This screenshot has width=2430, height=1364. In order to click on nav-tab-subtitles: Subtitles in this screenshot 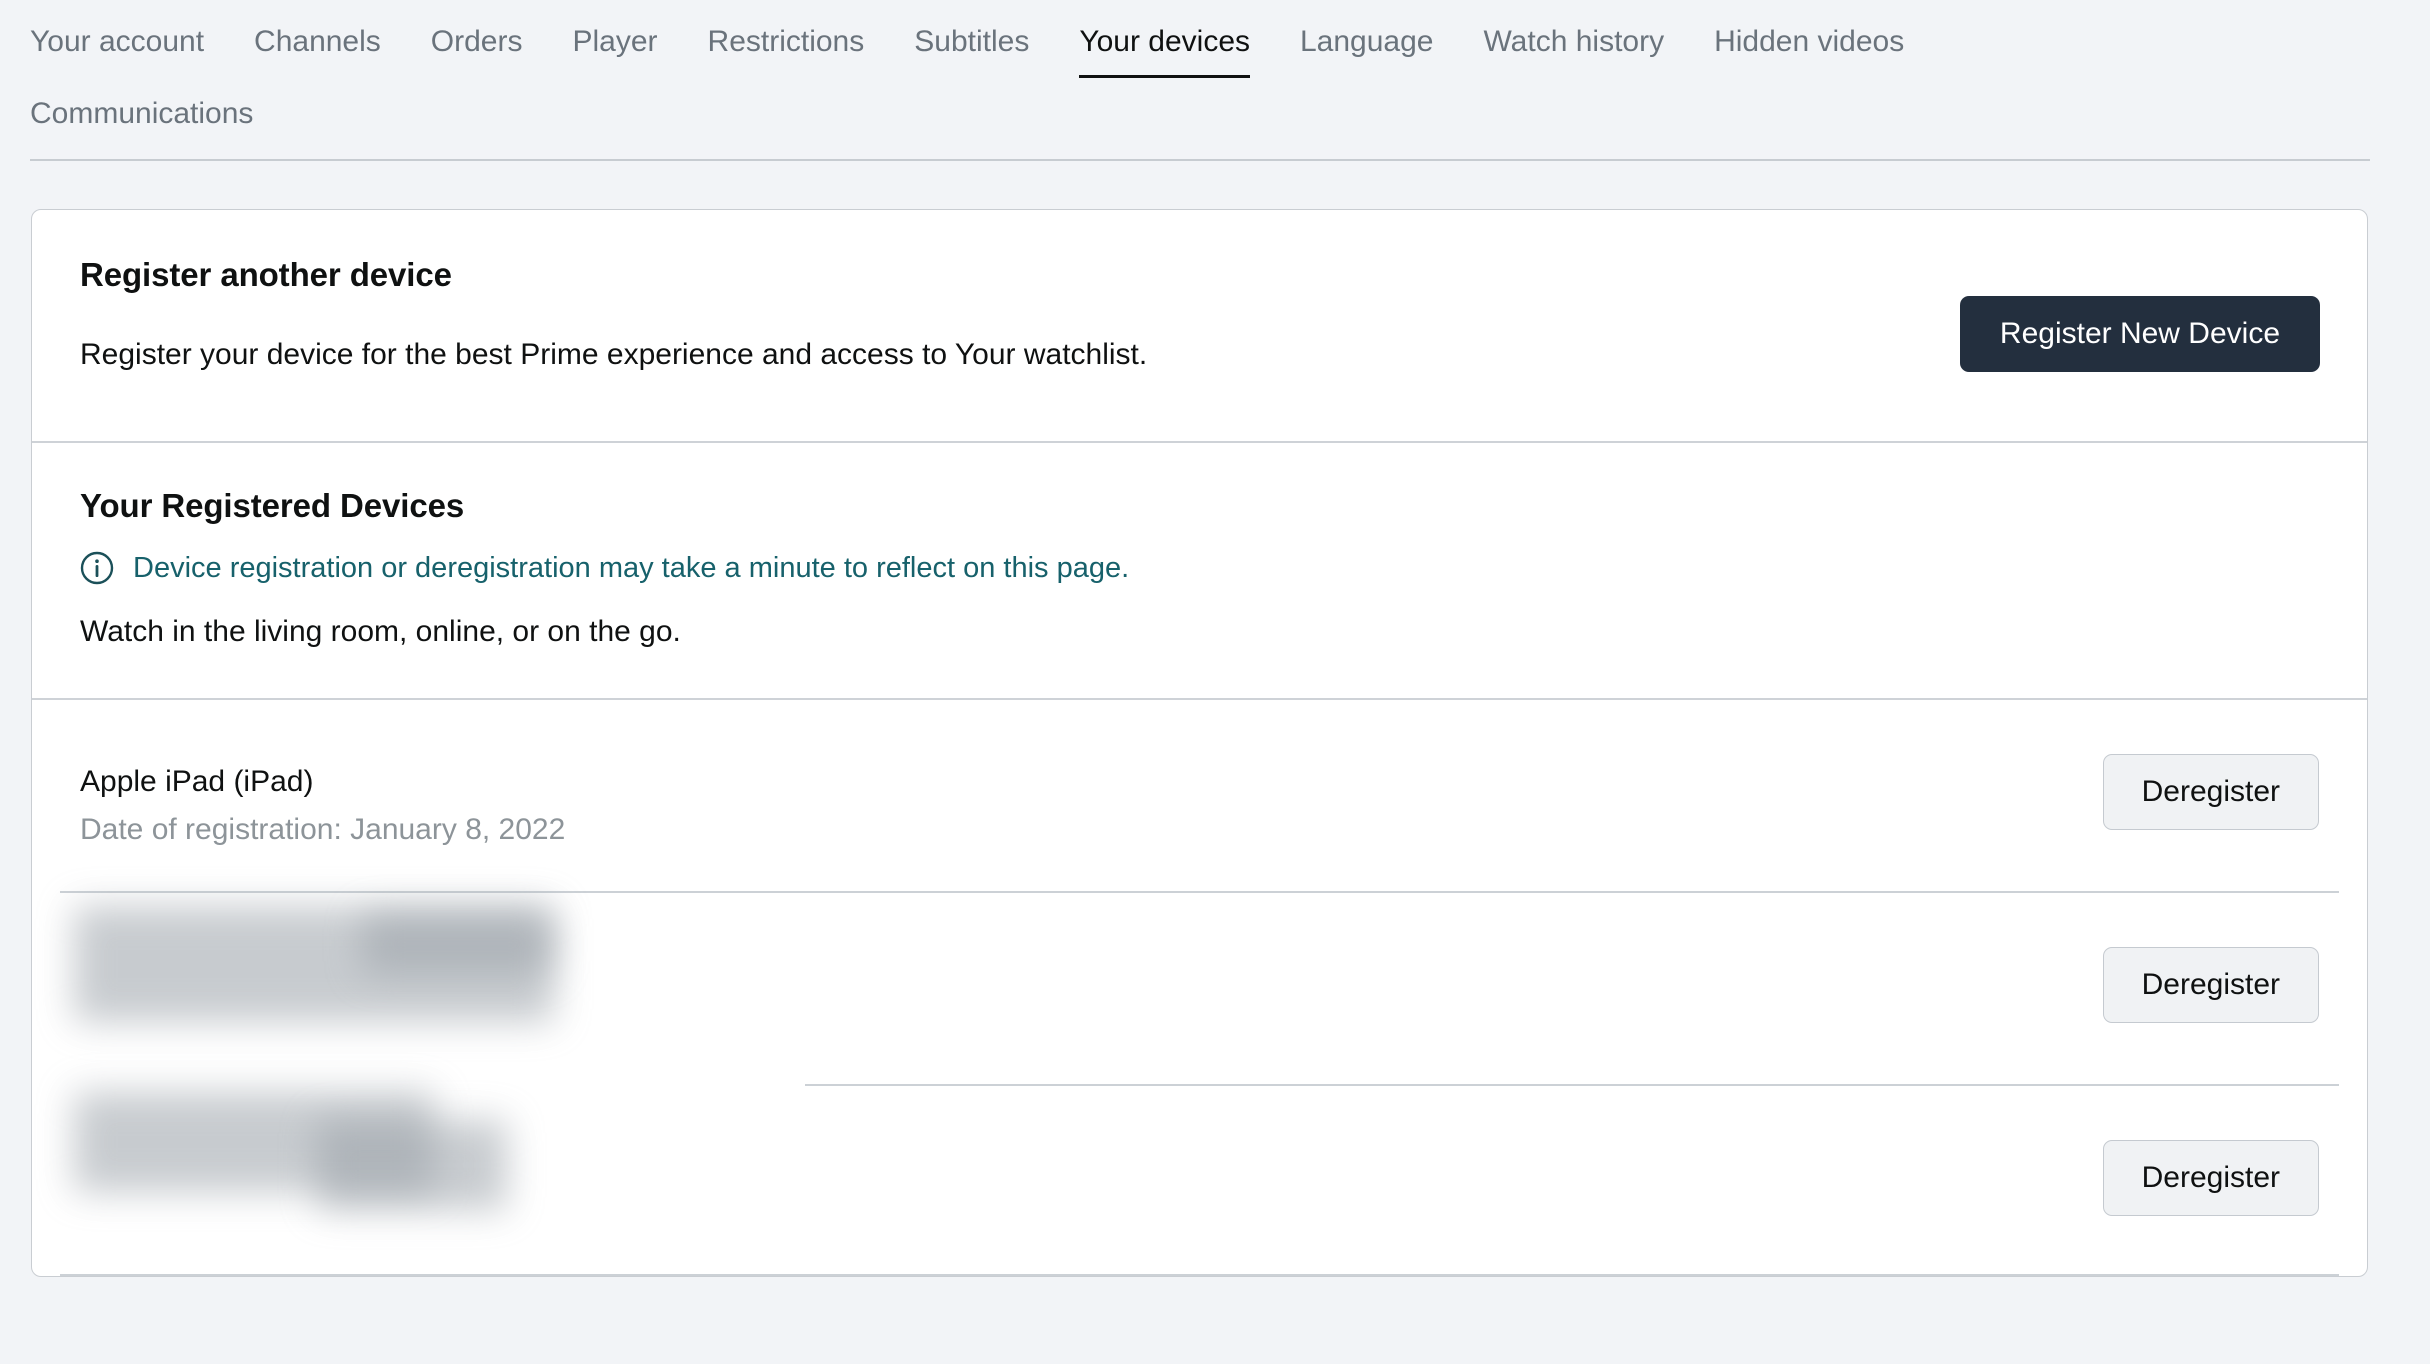, I will do `click(971, 47)`.